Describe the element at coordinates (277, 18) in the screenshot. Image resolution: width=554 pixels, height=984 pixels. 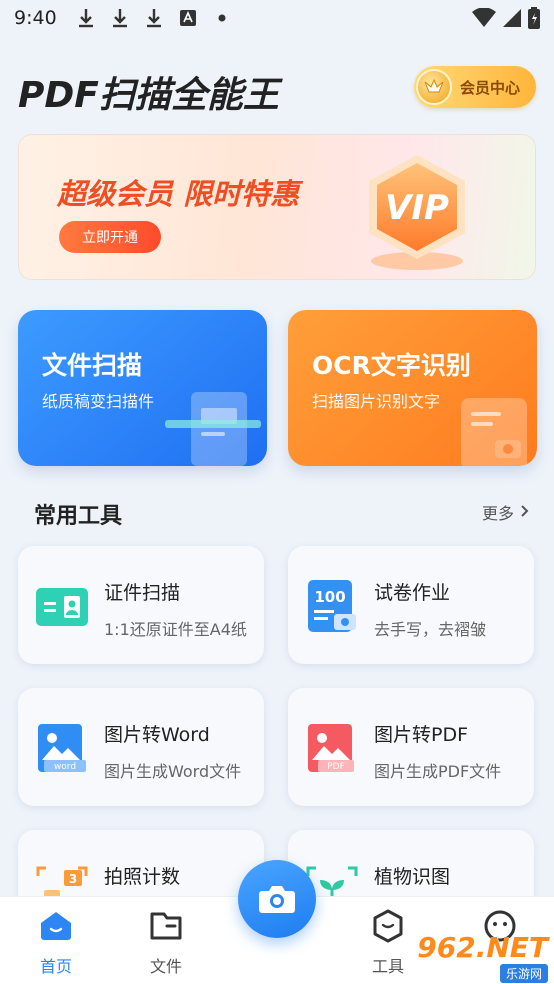
I see `status-bar: 9:40` at that location.